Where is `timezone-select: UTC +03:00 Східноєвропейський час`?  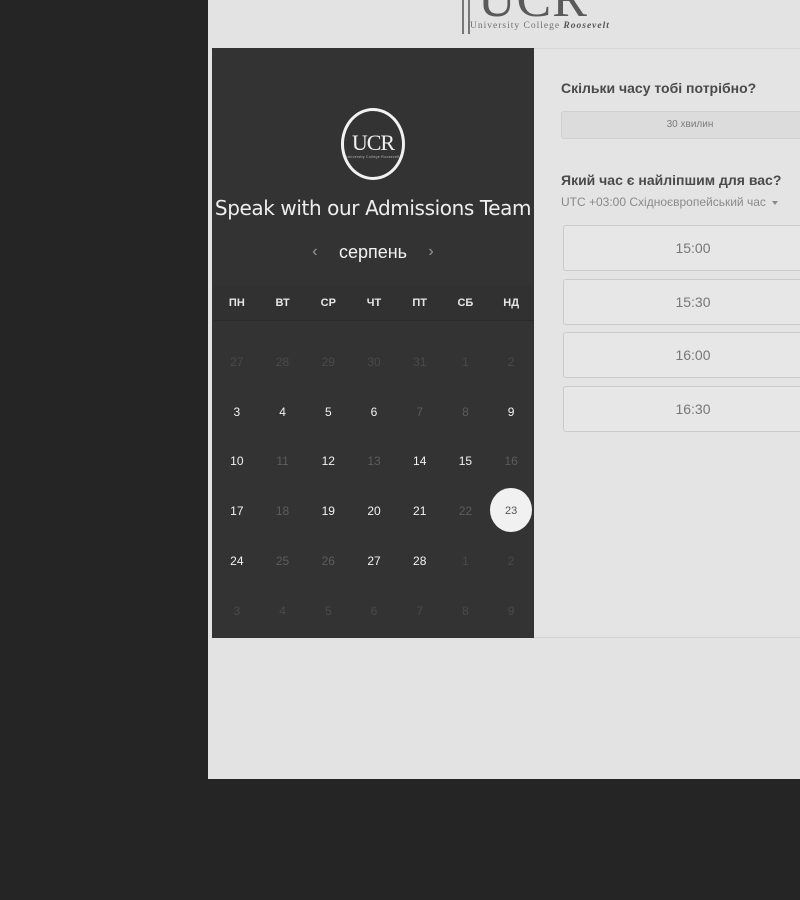 timezone-select: UTC +03:00 Східноєвропейський час is located at coordinates (669, 202).